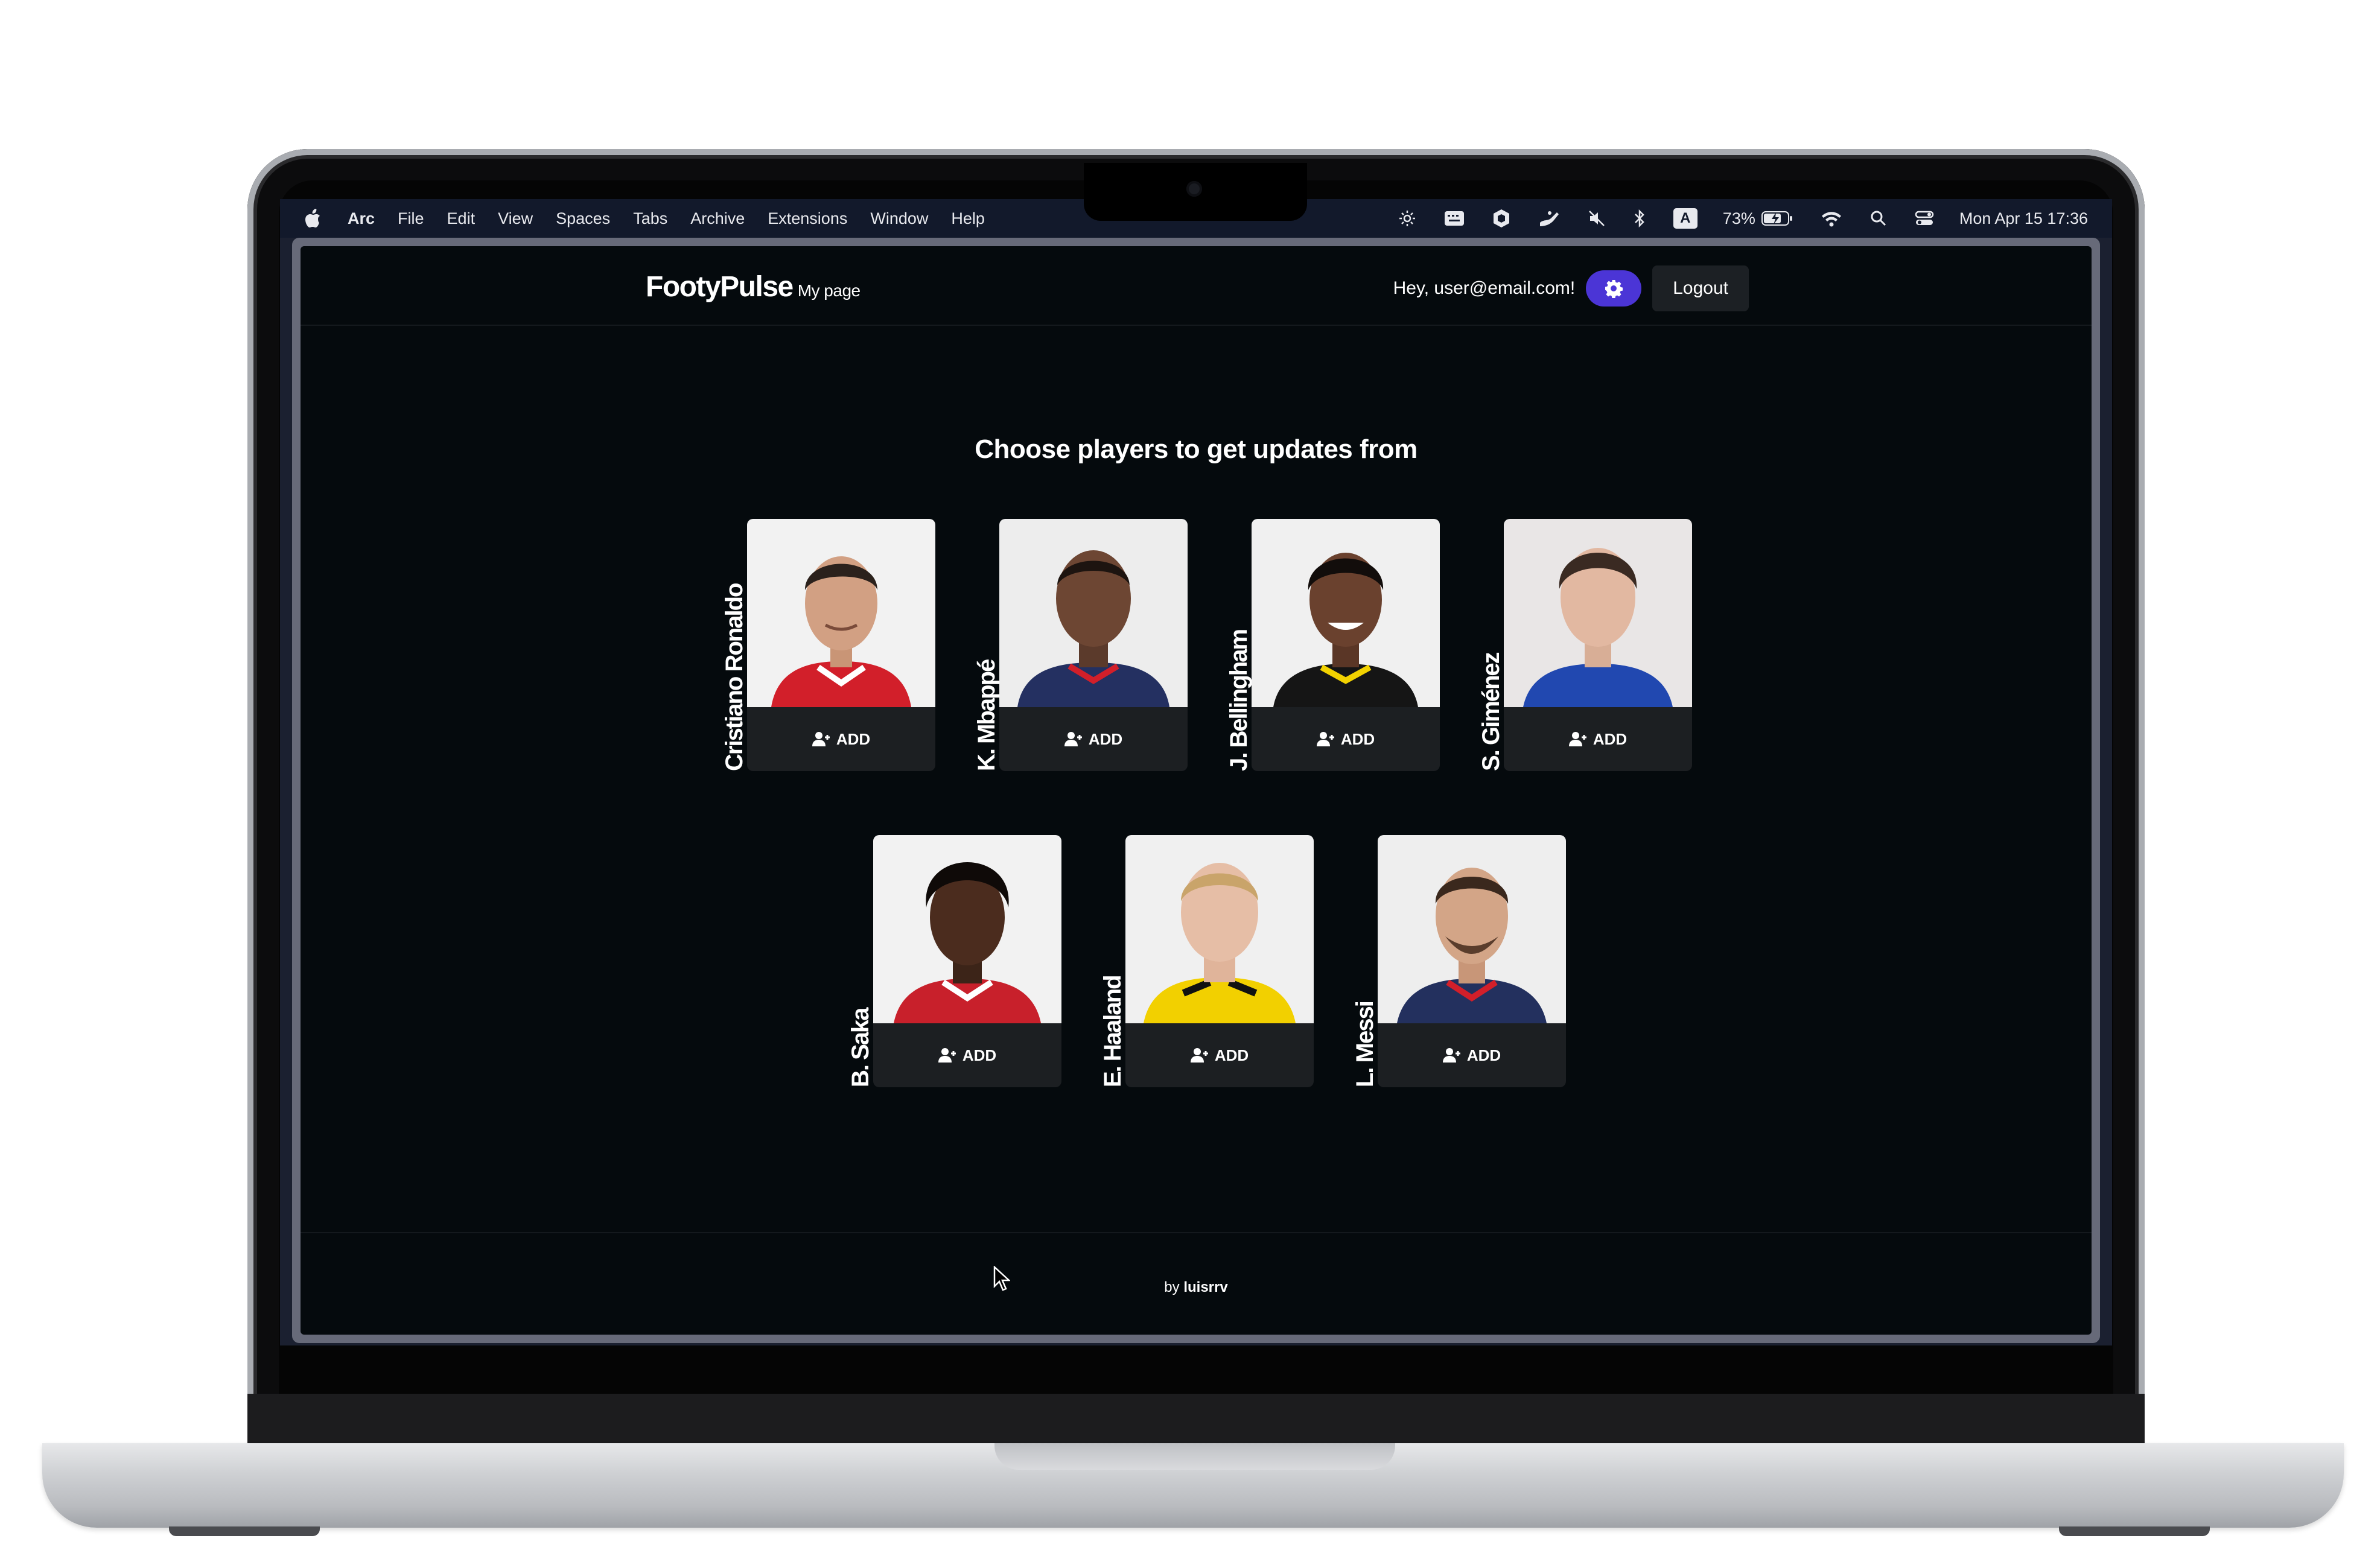 This screenshot has height=1547, width=2380. Describe the element at coordinates (1501, 219) in the screenshot. I see `cube-icon` at that location.